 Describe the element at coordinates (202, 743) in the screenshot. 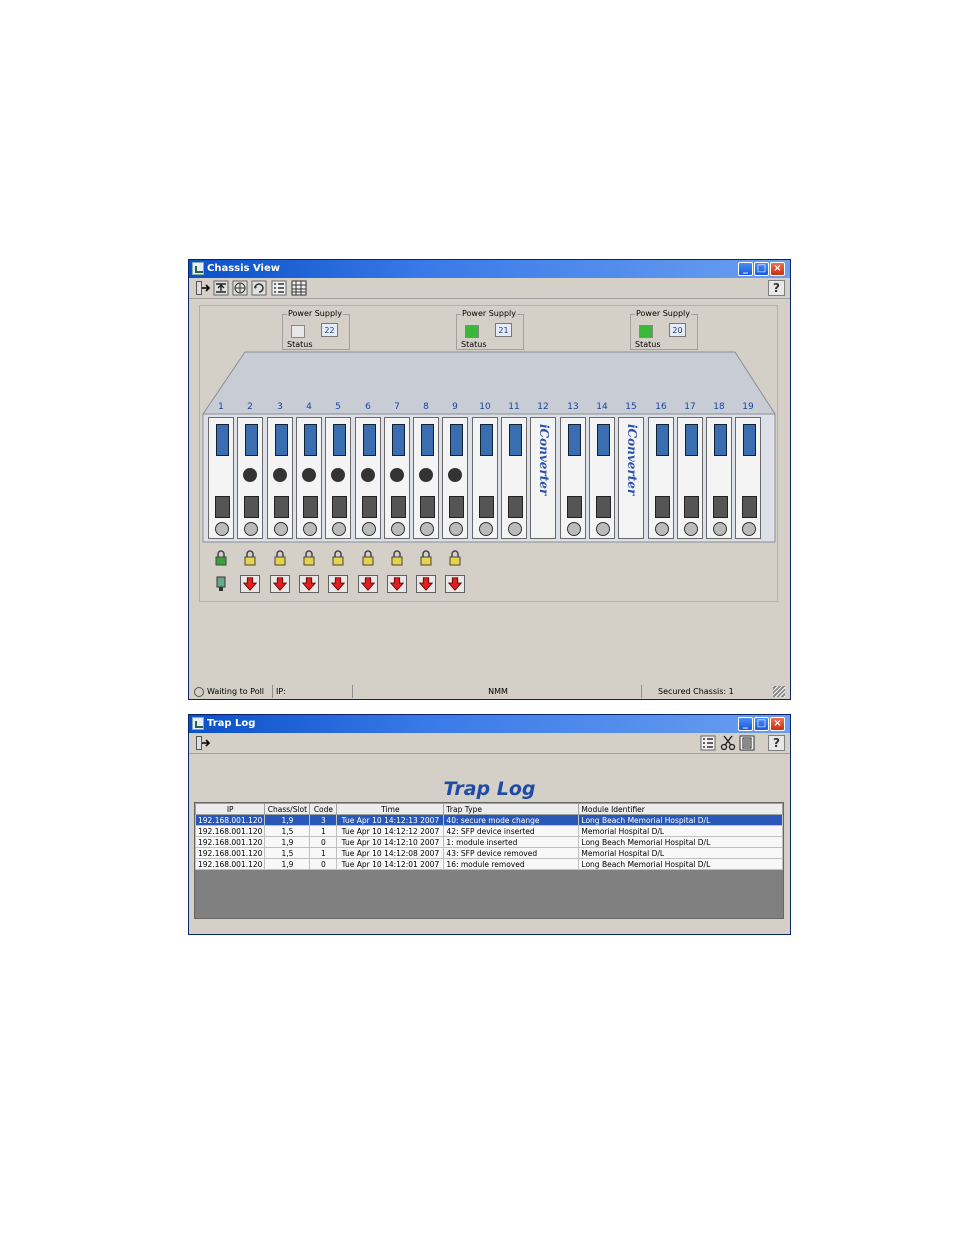

I see `exit-icon` at that location.